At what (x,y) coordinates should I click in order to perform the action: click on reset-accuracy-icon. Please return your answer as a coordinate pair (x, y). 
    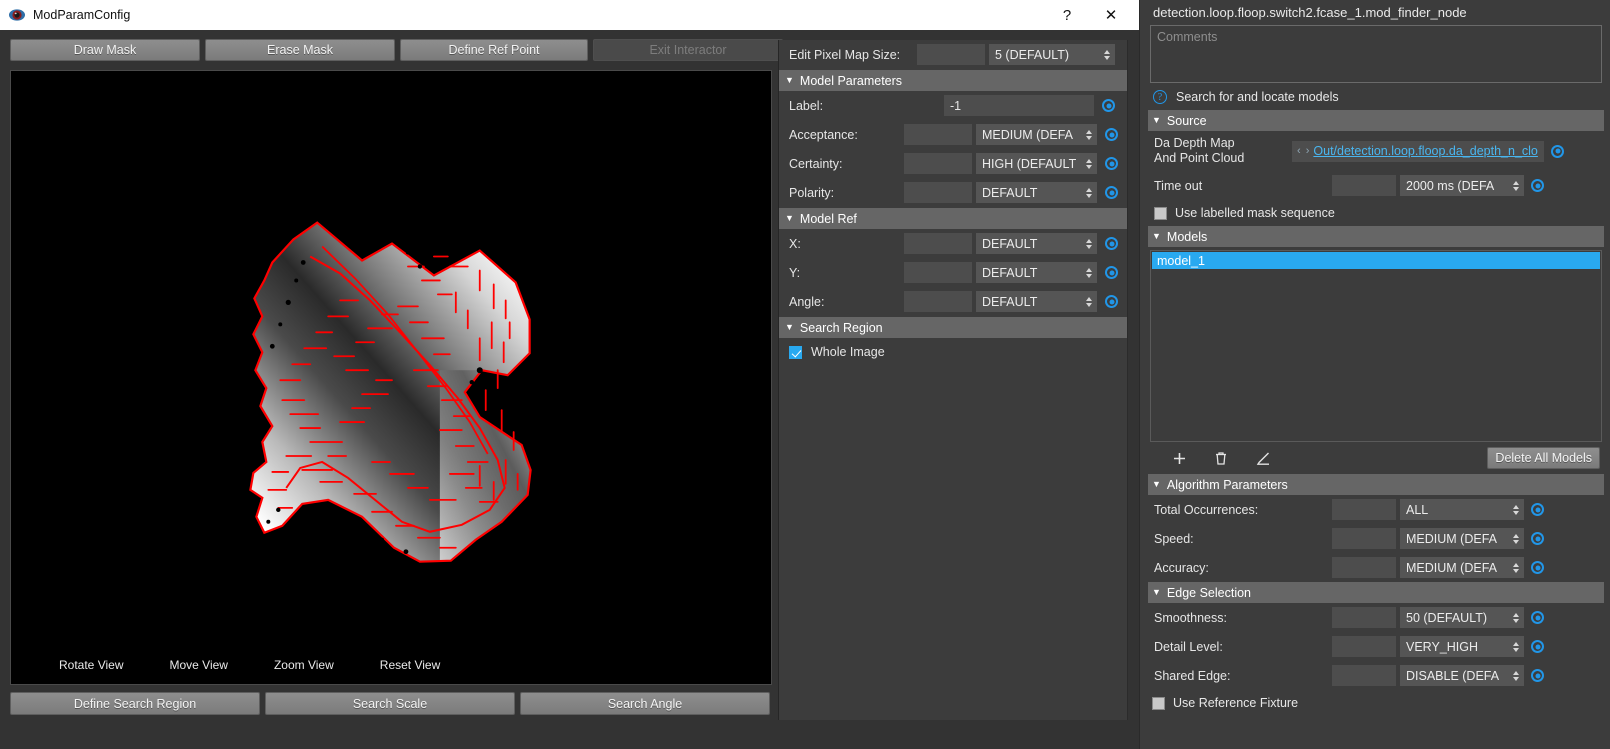
    Looking at the image, I should click on (1537, 567).